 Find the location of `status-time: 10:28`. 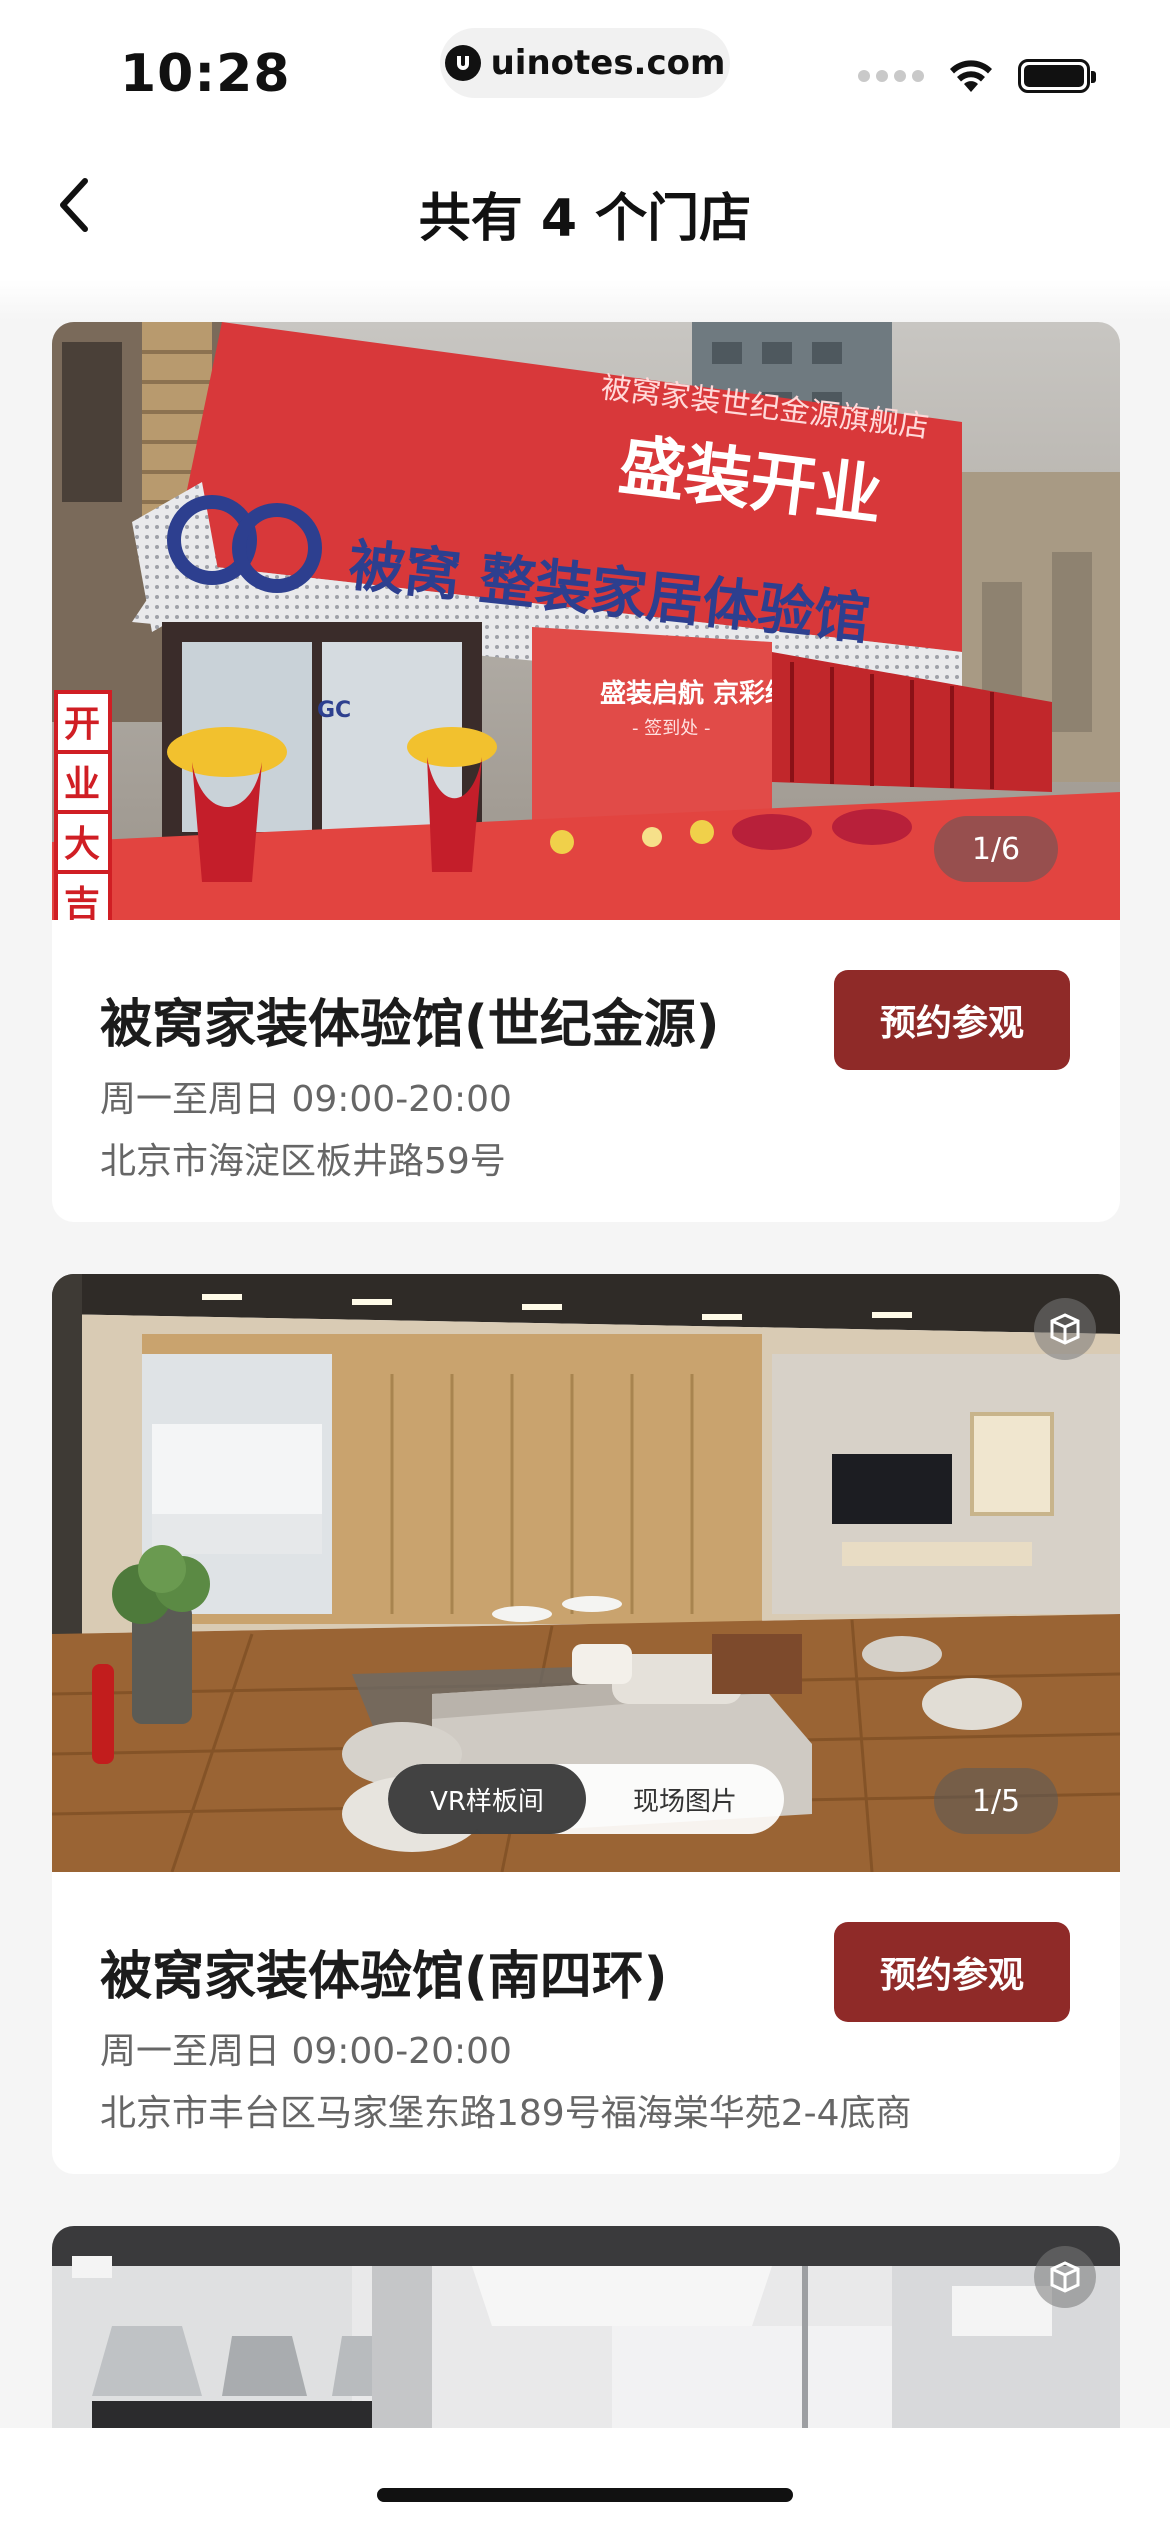

status-time: 10:28 is located at coordinates (205, 74).